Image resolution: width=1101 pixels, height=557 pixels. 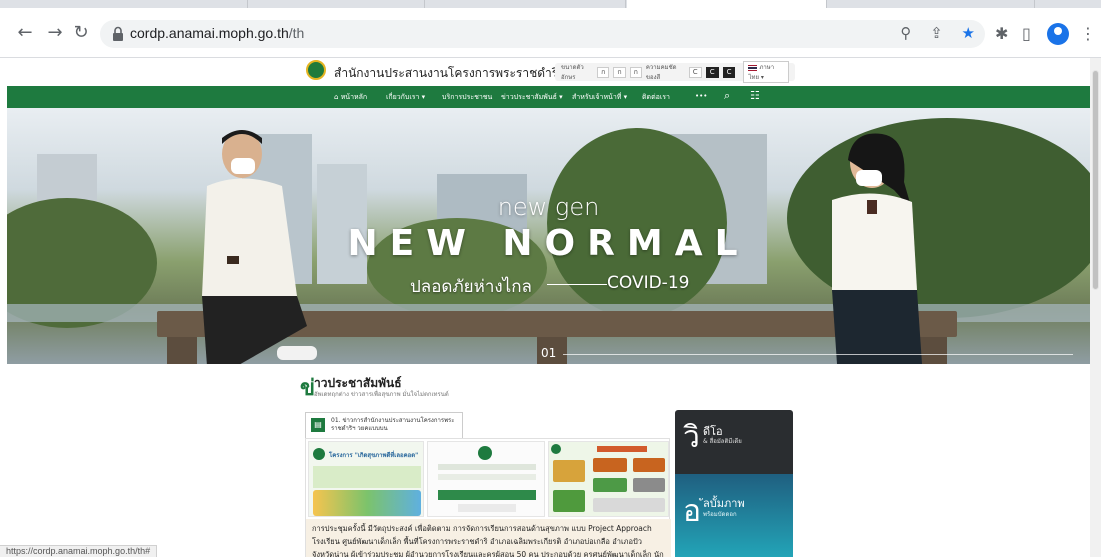 What do you see at coordinates (572, 72) in the screenshot?
I see `font-size-label: ขนาดตัวอักษร` at bounding box center [572, 72].